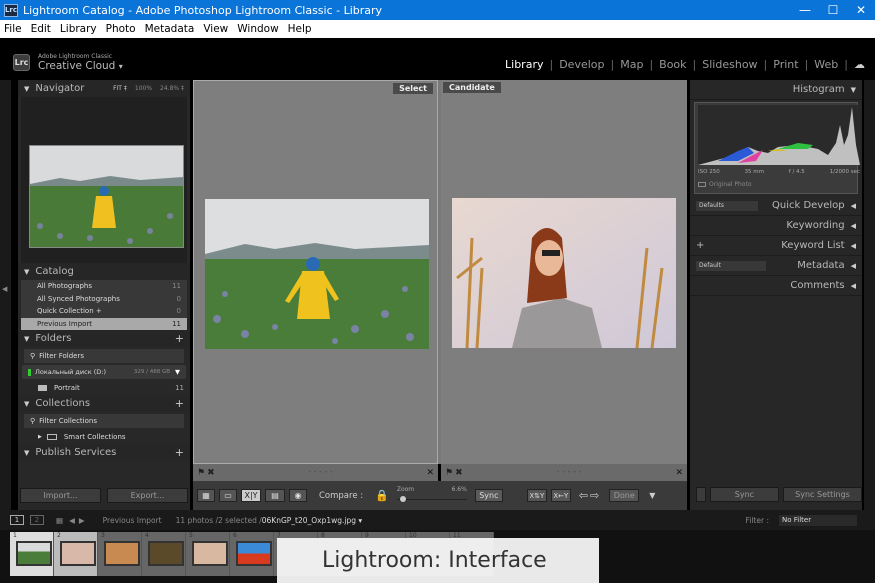 This screenshot has height=583, width=875. I want to click on filter-collections-input: ⚲ Filter Collections, so click(104, 421).